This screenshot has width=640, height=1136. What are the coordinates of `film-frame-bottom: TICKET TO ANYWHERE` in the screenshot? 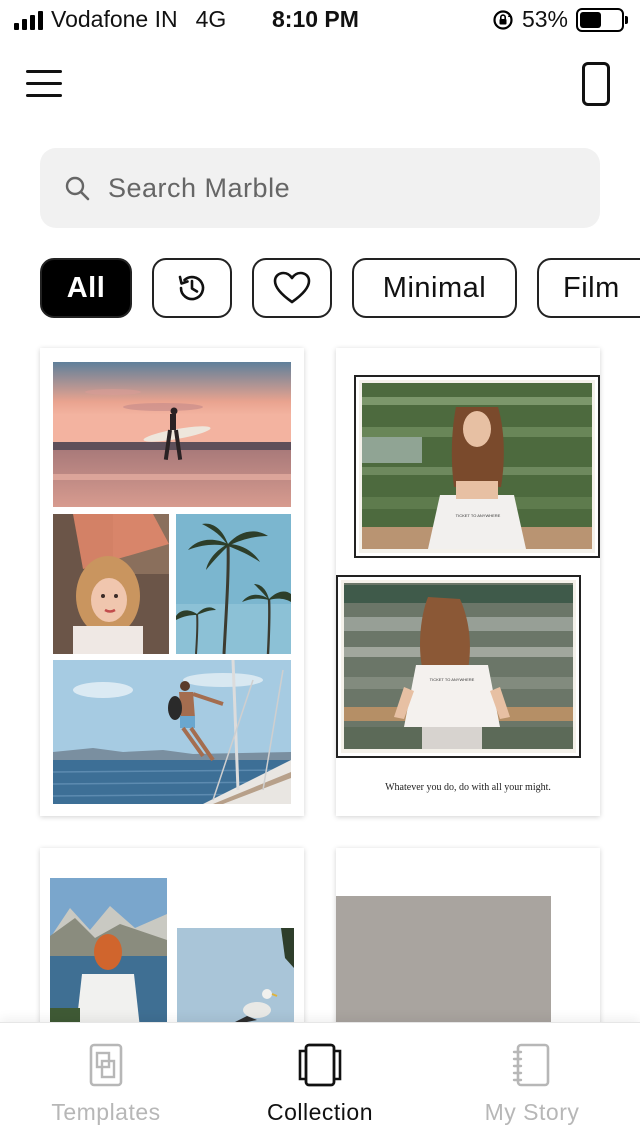 It's located at (458, 666).